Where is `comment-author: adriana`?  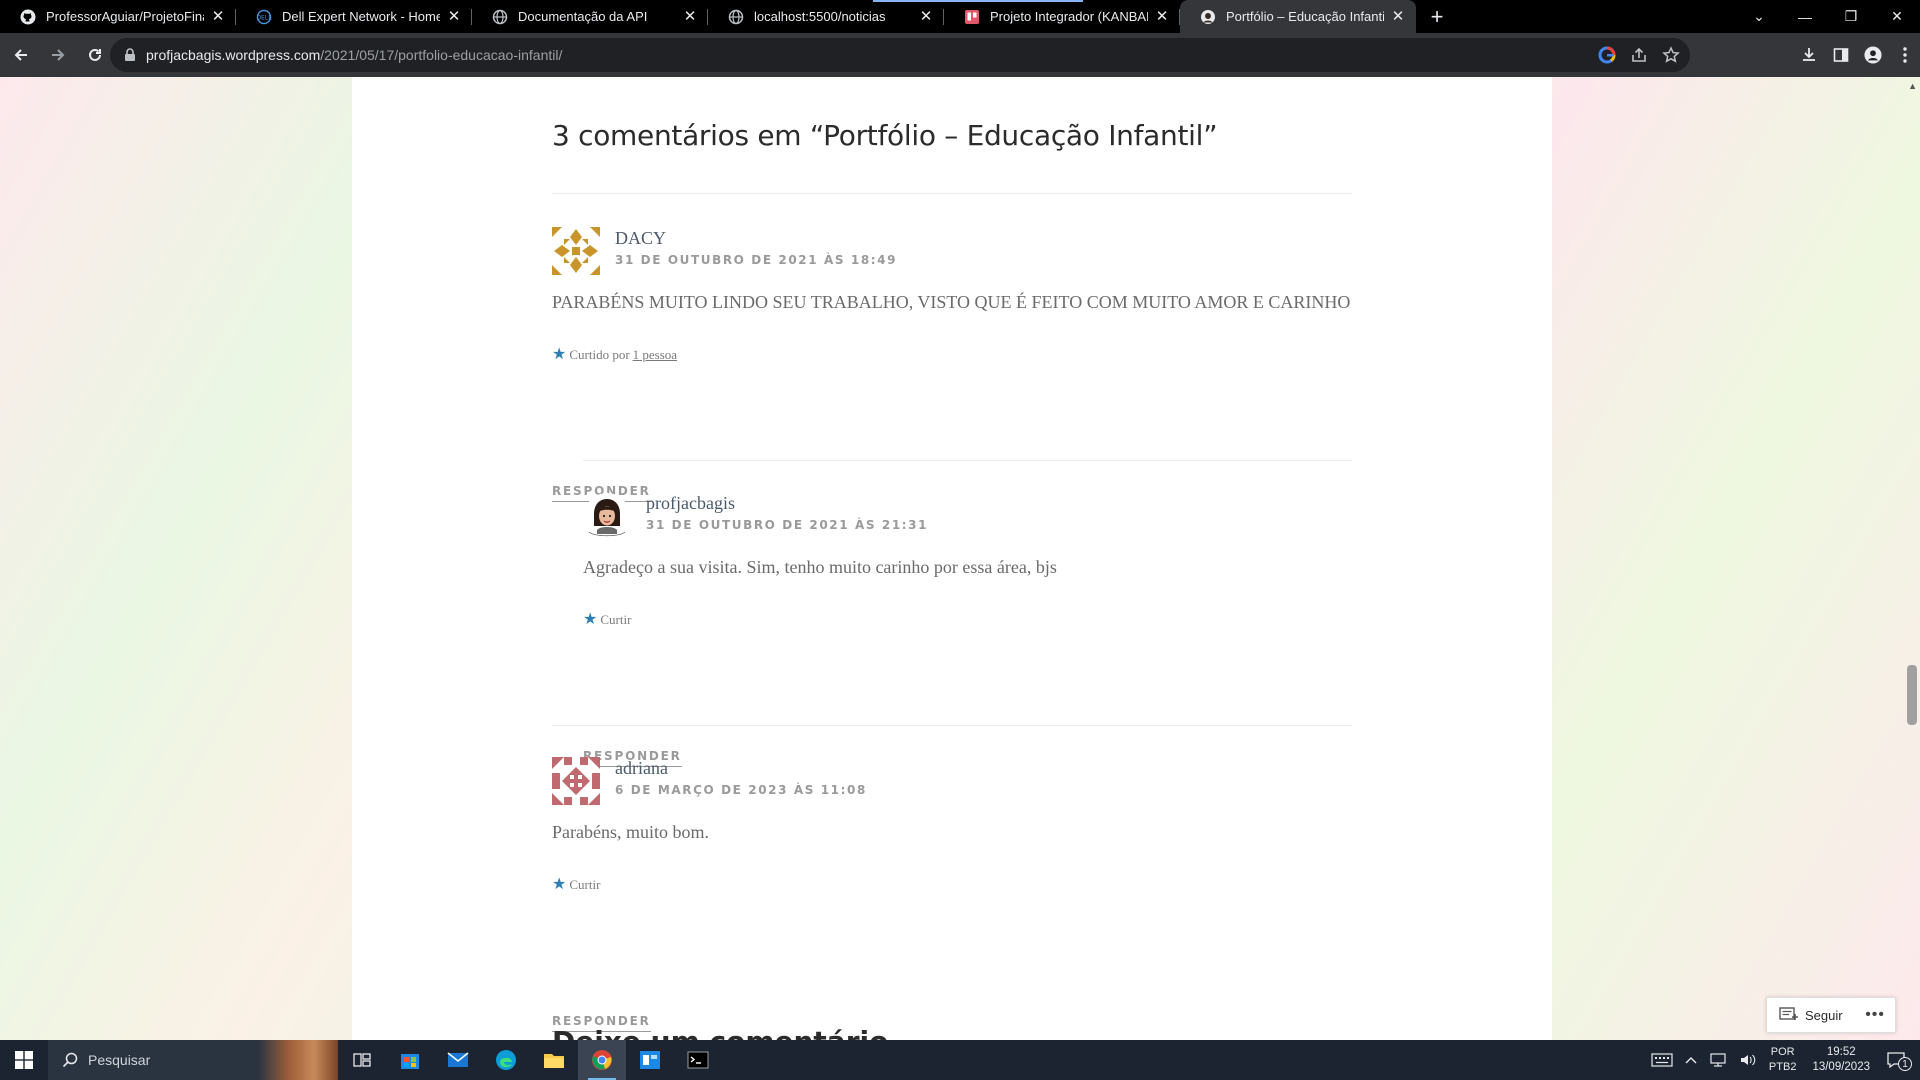 comment-author: adriana is located at coordinates (641, 768).